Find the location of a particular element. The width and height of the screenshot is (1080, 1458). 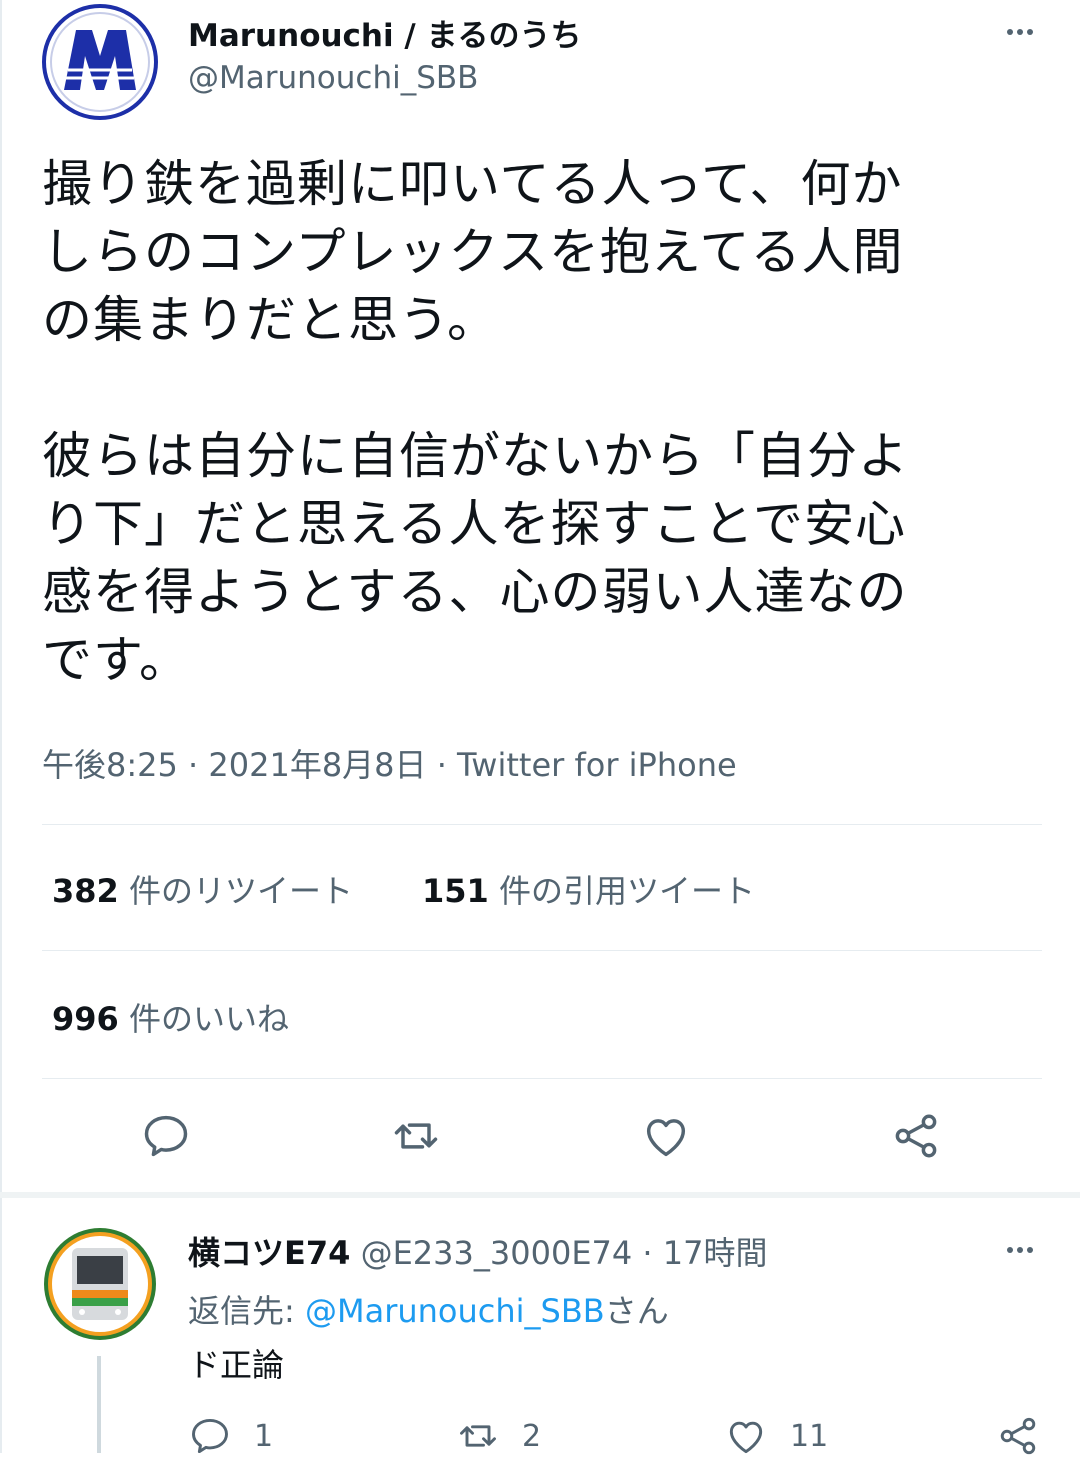

like-count: 996 is located at coordinates (85, 1019).